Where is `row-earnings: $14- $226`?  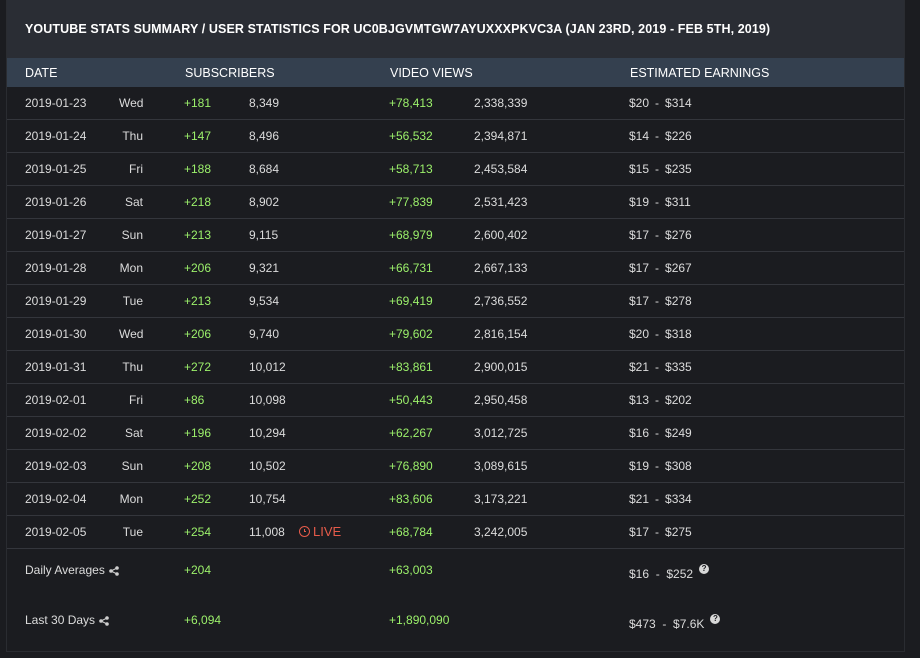 row-earnings: $14- $226 is located at coordinates (660, 136).